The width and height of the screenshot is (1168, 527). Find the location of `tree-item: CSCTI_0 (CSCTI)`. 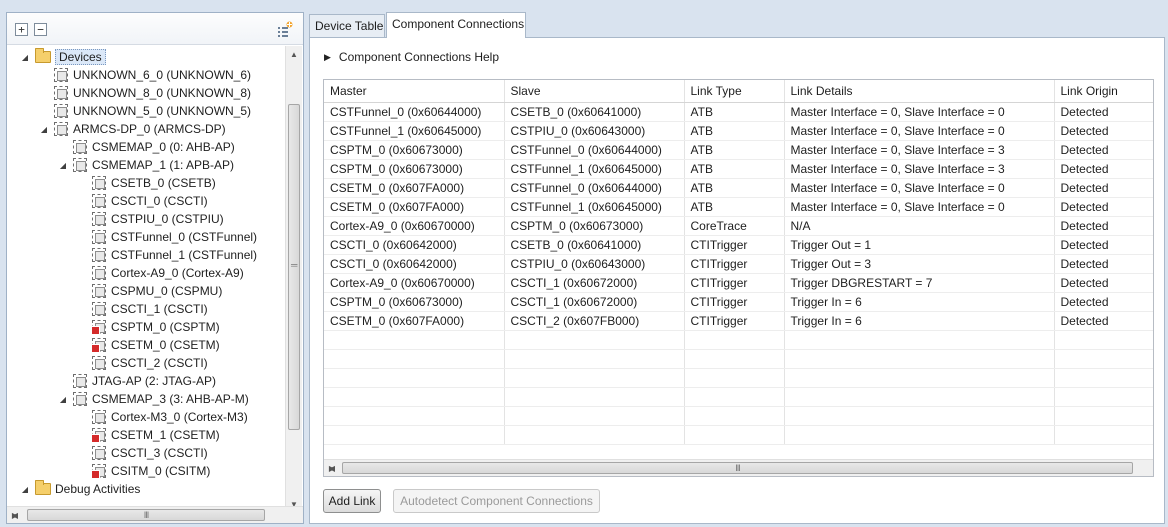

tree-item: CSCTI_0 (CSCTI) is located at coordinates (142, 201).